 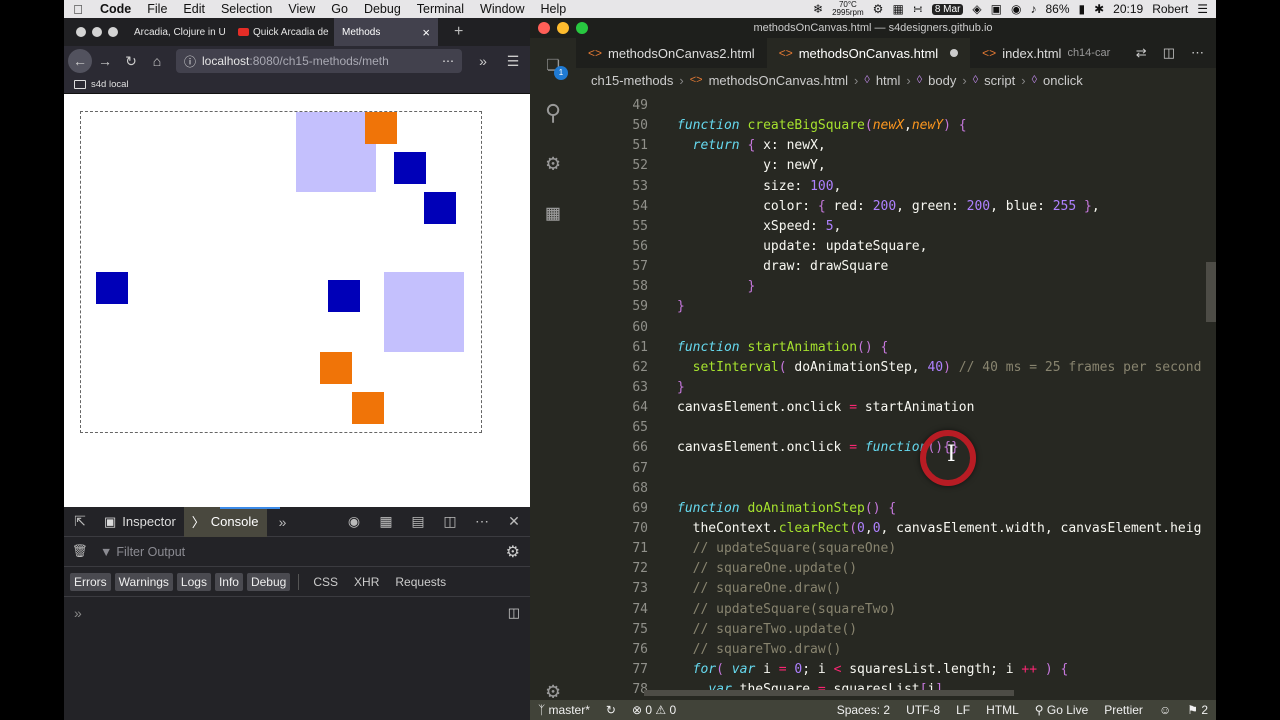 I want to click on more-tools-chevron-icon: », so click(x=283, y=522).